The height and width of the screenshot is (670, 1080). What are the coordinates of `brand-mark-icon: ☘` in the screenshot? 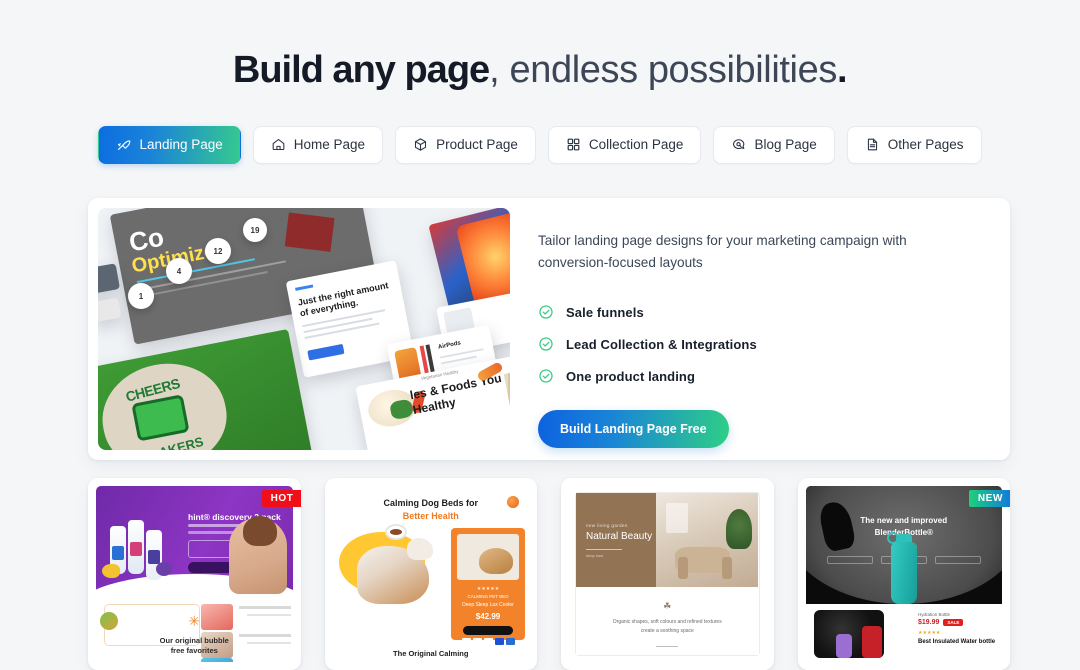 It's located at (667, 606).